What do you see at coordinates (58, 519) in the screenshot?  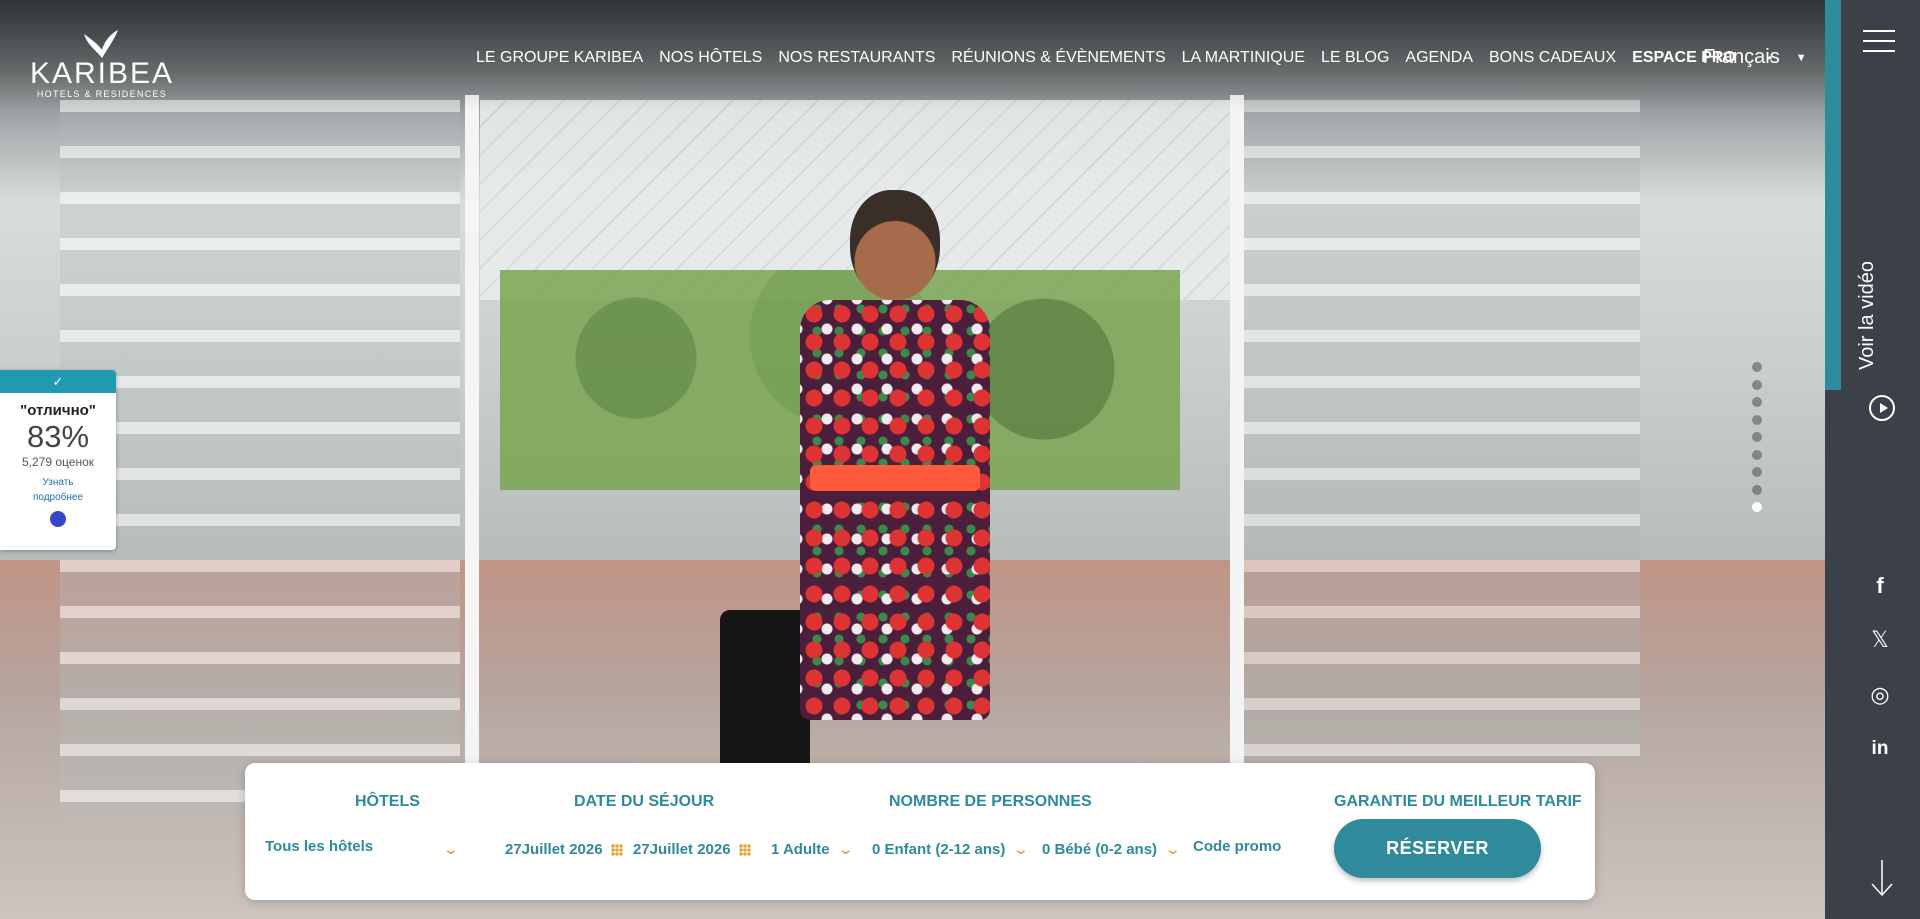 I see `tripadvisor-owl-icon` at bounding box center [58, 519].